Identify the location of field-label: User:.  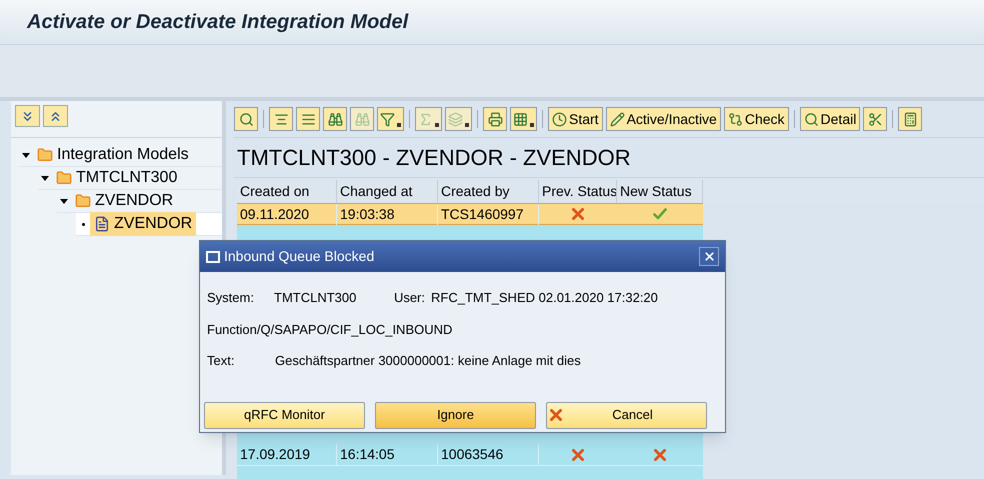
(409, 298).